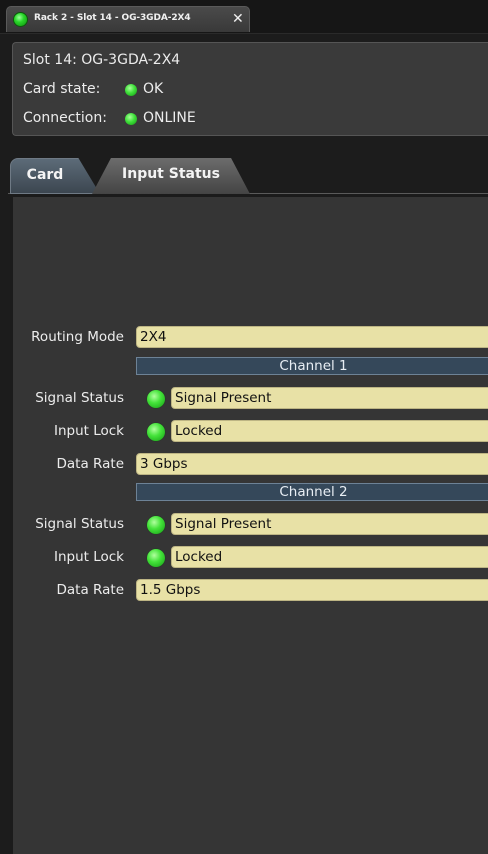 This screenshot has height=854, width=488. I want to click on card-state-label: Card state:, so click(62, 89).